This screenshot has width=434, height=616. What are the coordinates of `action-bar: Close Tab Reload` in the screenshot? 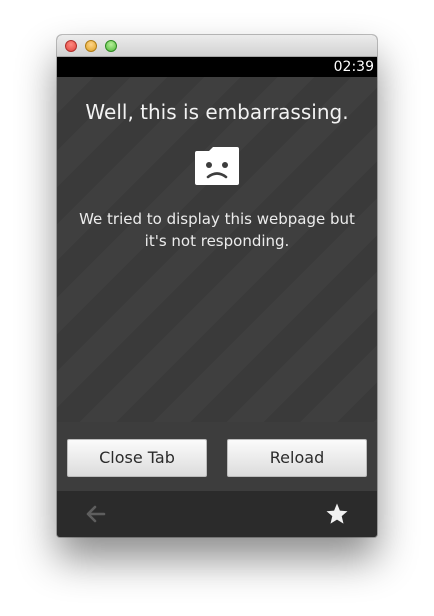 It's located at (217, 456).